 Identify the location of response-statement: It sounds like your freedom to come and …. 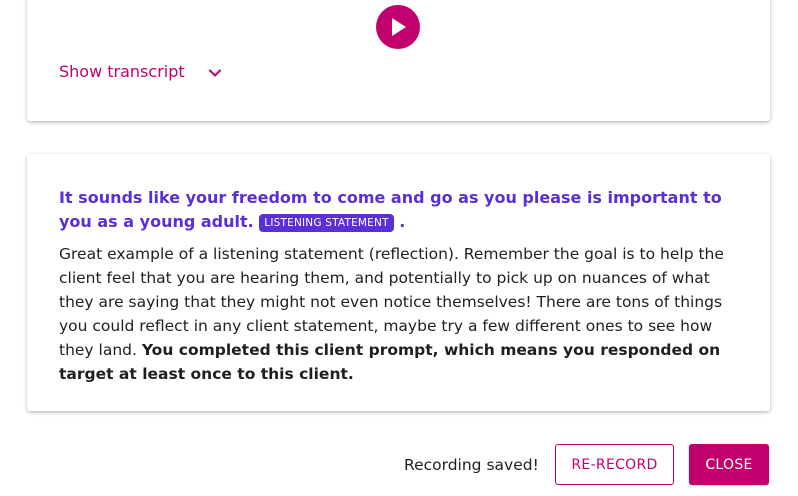
(397, 210).